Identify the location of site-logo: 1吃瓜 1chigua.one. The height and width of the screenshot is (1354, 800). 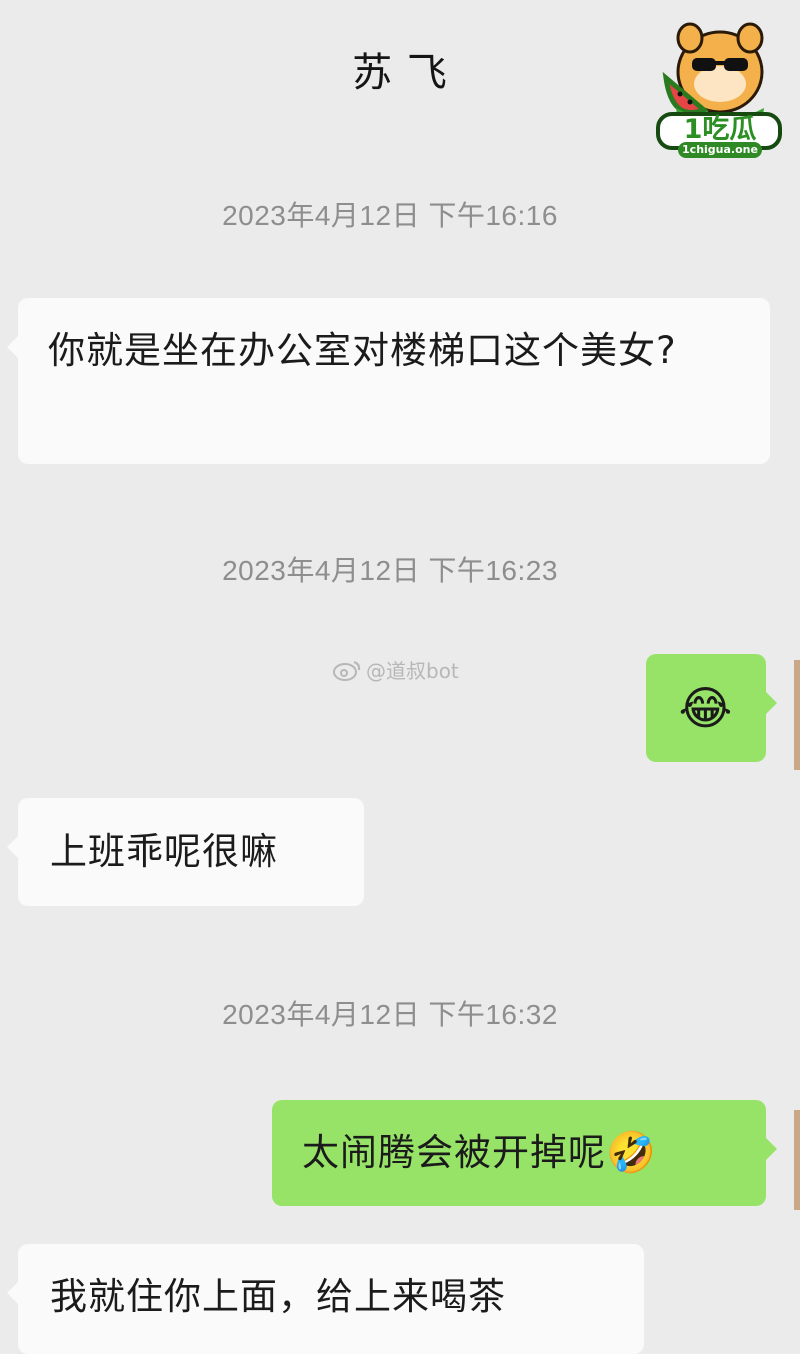
(718, 89).